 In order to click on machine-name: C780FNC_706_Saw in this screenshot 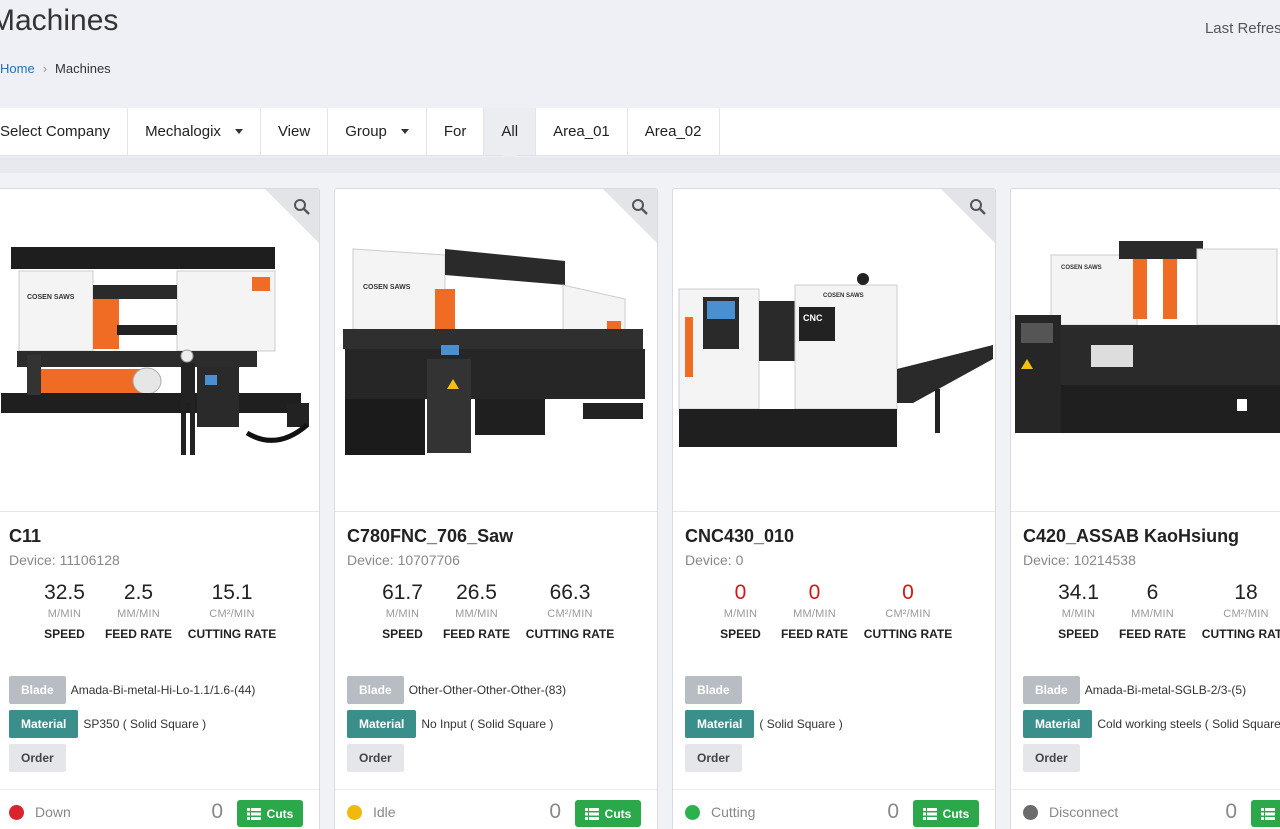, I will do `click(430, 536)`.